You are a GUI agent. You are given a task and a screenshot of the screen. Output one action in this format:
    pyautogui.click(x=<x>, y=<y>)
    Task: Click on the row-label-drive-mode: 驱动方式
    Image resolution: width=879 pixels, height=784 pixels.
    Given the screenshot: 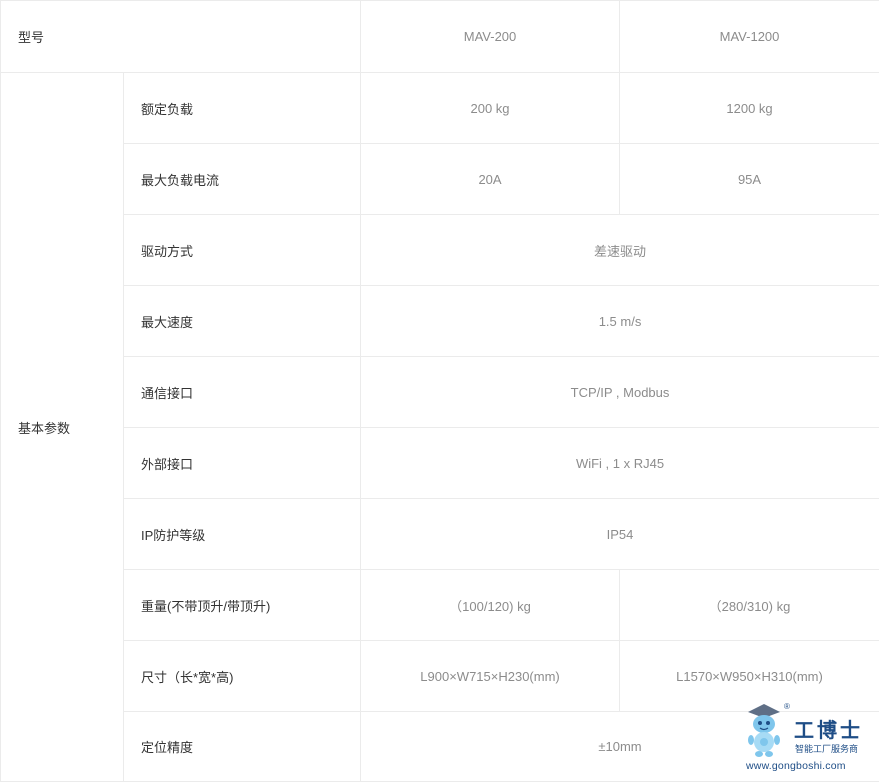 What is the action you would take?
    pyautogui.click(x=242, y=250)
    